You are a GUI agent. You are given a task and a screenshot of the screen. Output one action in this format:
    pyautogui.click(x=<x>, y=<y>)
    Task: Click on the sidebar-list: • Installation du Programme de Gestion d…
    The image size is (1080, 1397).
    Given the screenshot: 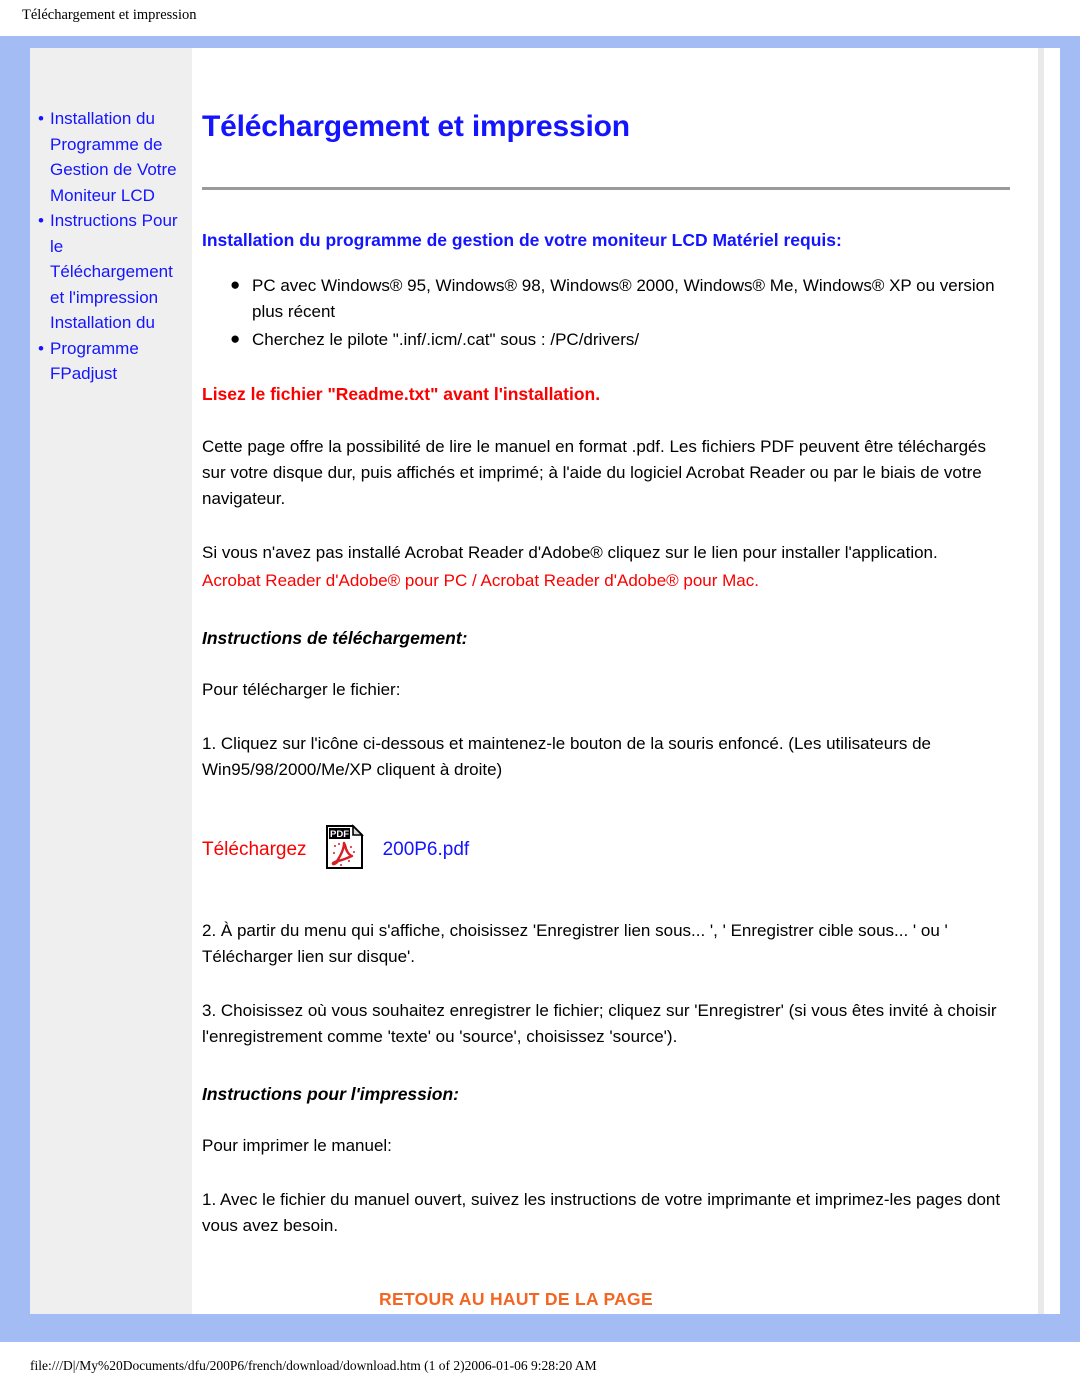 What is the action you would take?
    pyautogui.click(x=109, y=246)
    